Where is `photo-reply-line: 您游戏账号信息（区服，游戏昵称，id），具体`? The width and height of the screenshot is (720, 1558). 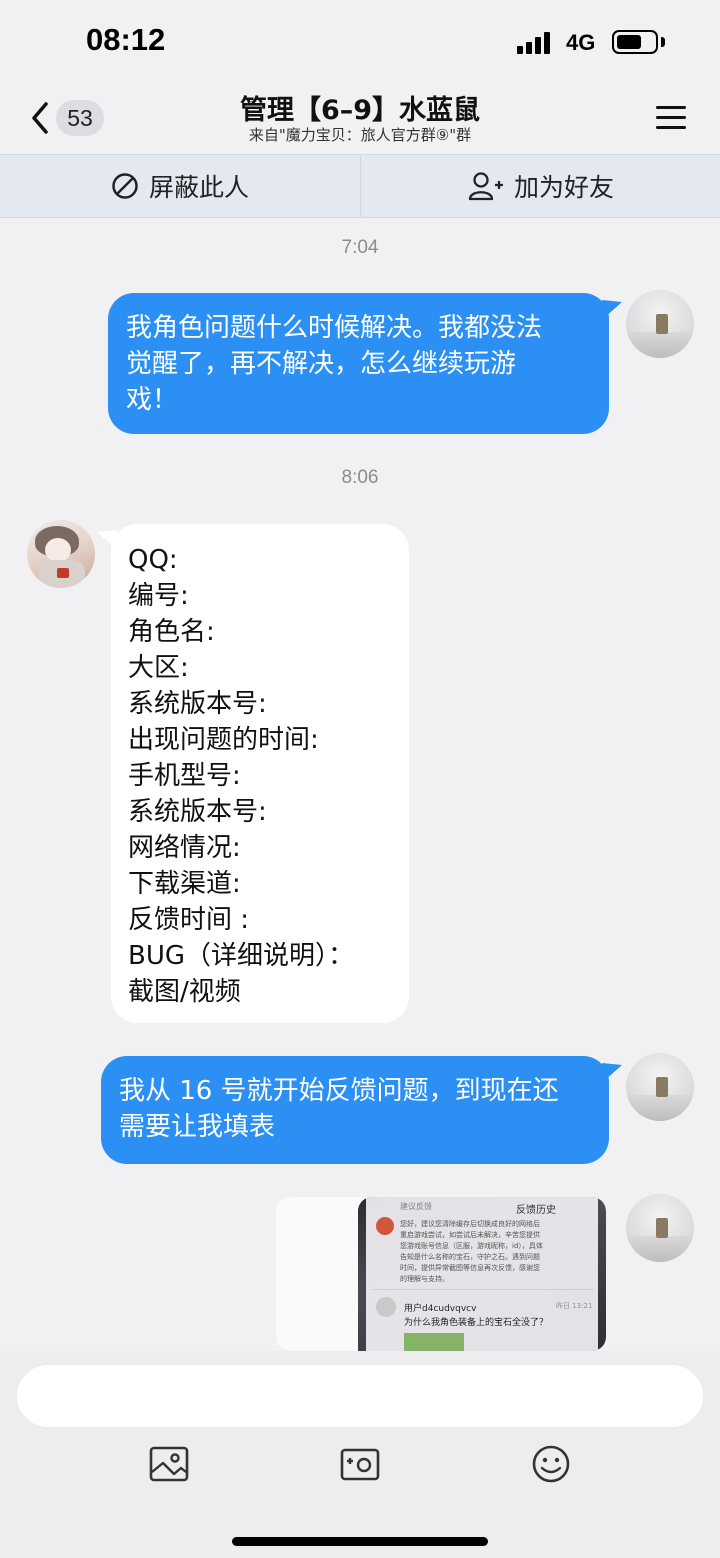
photo-reply-line: 您游戏账号信息（区服，游戏昵称，id），具体 is located at coordinates (471, 1246).